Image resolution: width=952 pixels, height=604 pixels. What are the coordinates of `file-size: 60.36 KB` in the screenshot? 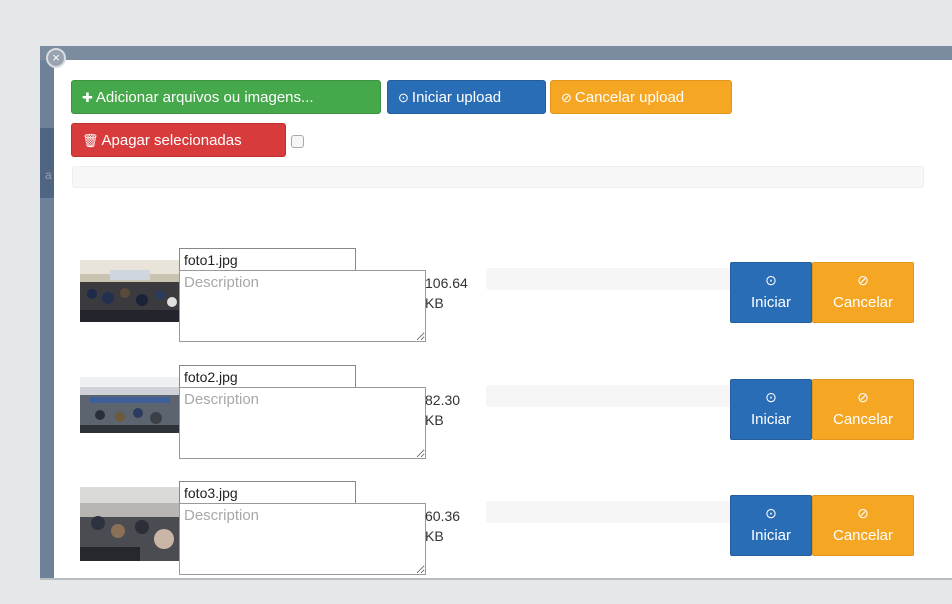 It's located at (455, 526).